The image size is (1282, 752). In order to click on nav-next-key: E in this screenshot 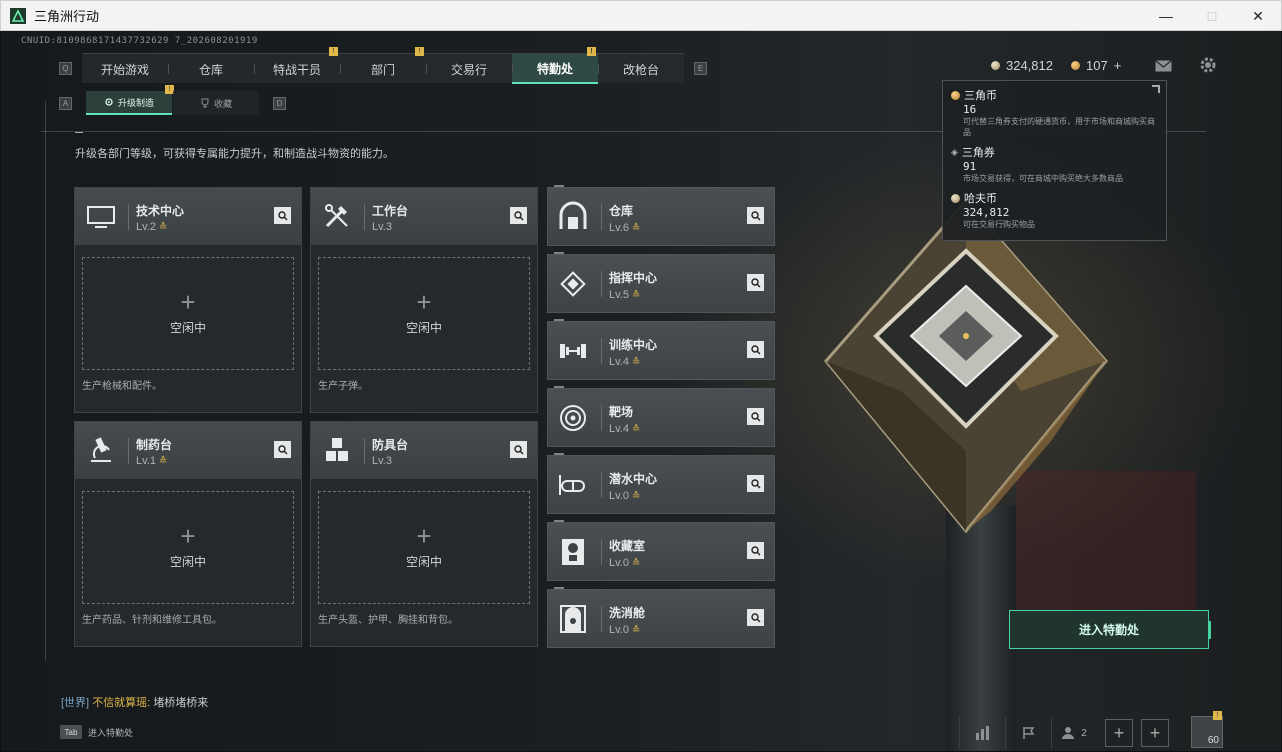, I will do `click(700, 68)`.